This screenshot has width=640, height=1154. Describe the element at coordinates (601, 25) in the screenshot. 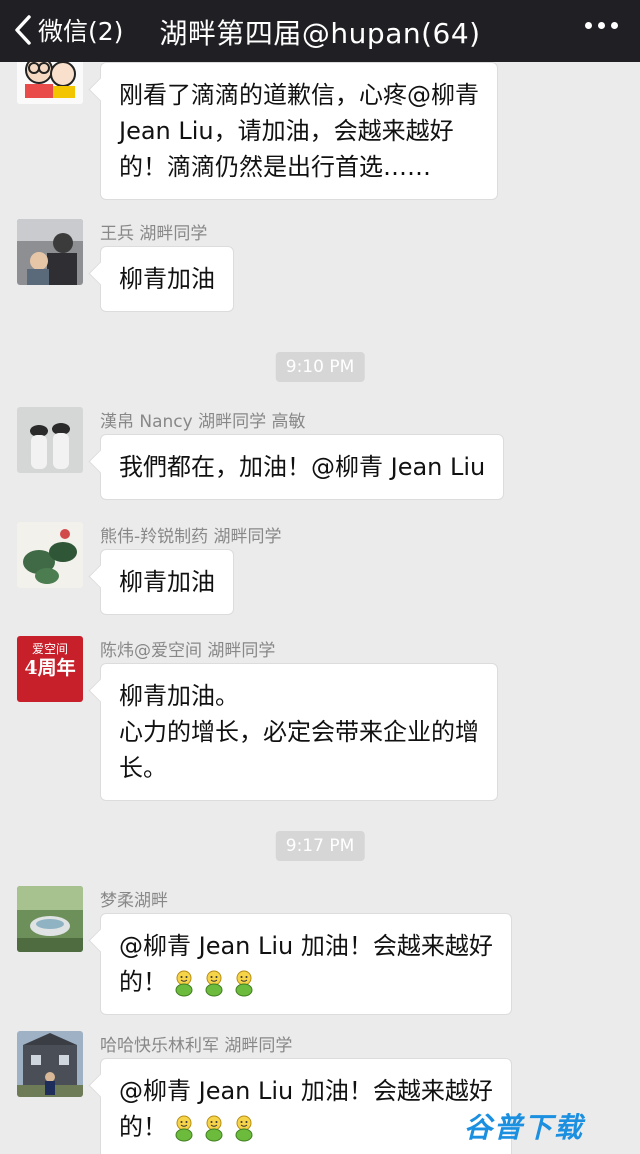

I see `more-icon` at that location.